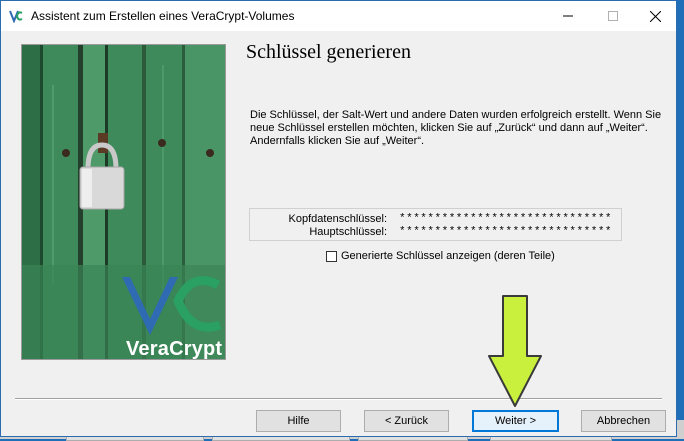 This screenshot has width=684, height=441. I want to click on cancel-button: Abbrechen, so click(623, 421).